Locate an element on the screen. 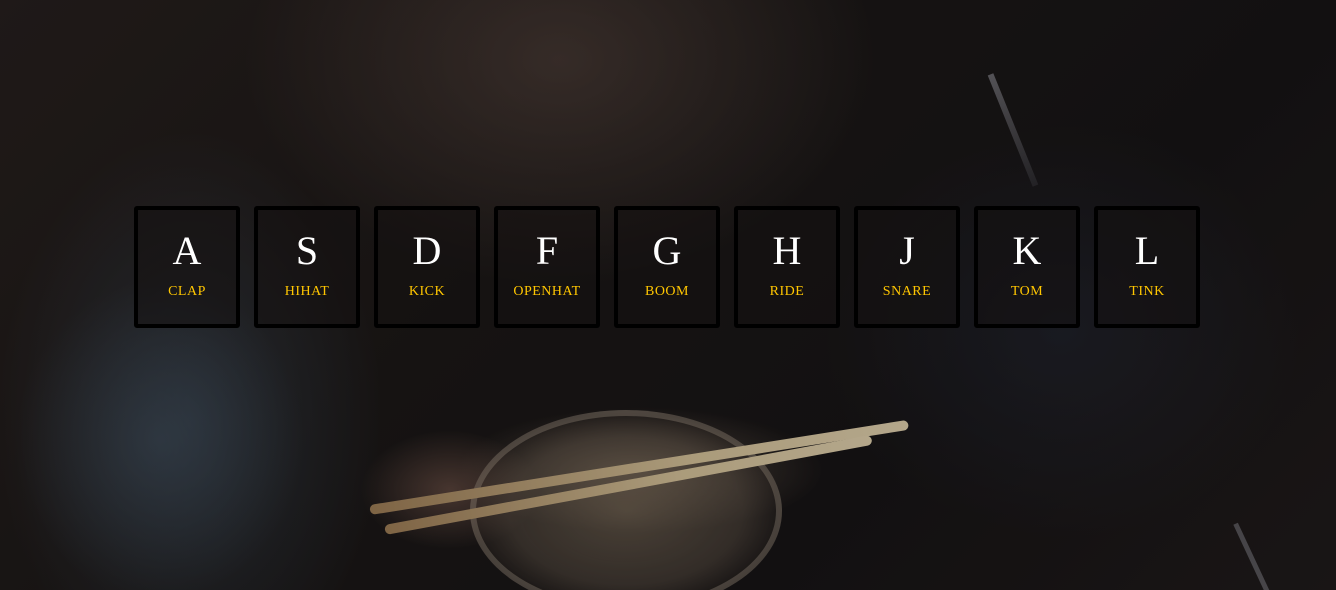 The image size is (1336, 590). drum-key-j: J SNARE is located at coordinates (907, 267).